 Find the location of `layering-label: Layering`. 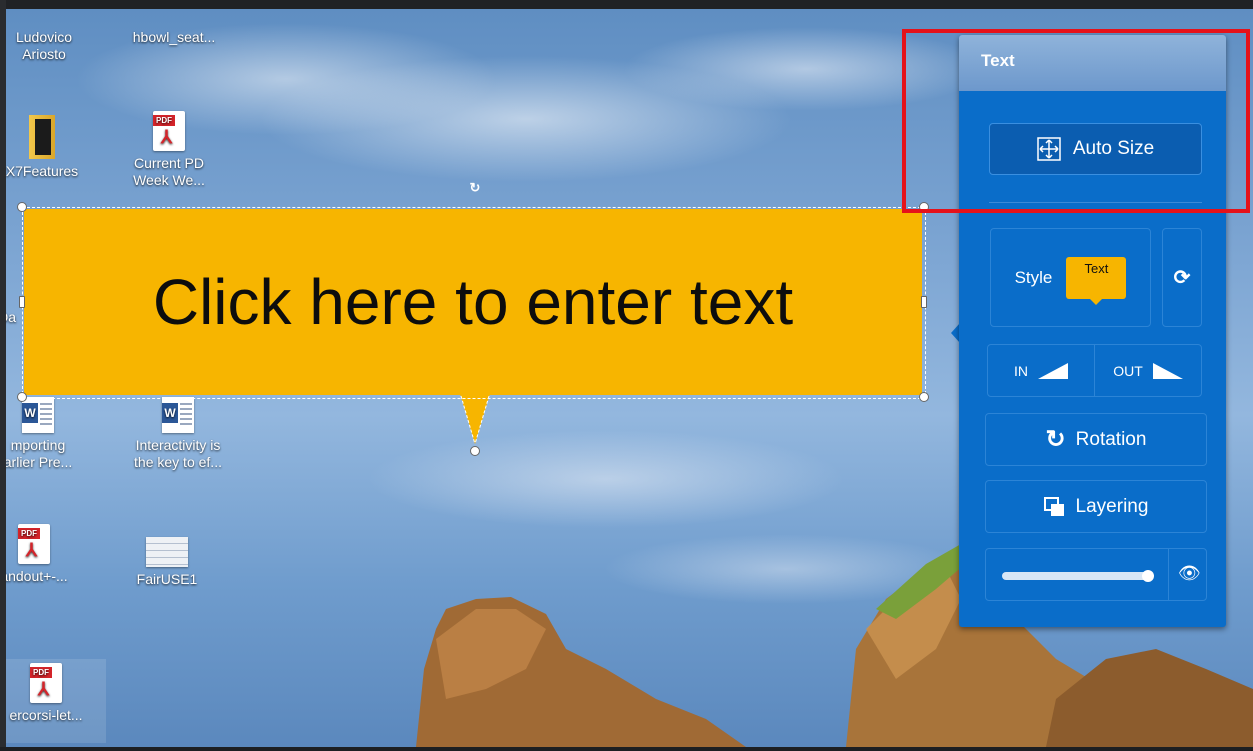

layering-label: Layering is located at coordinates (1112, 506).